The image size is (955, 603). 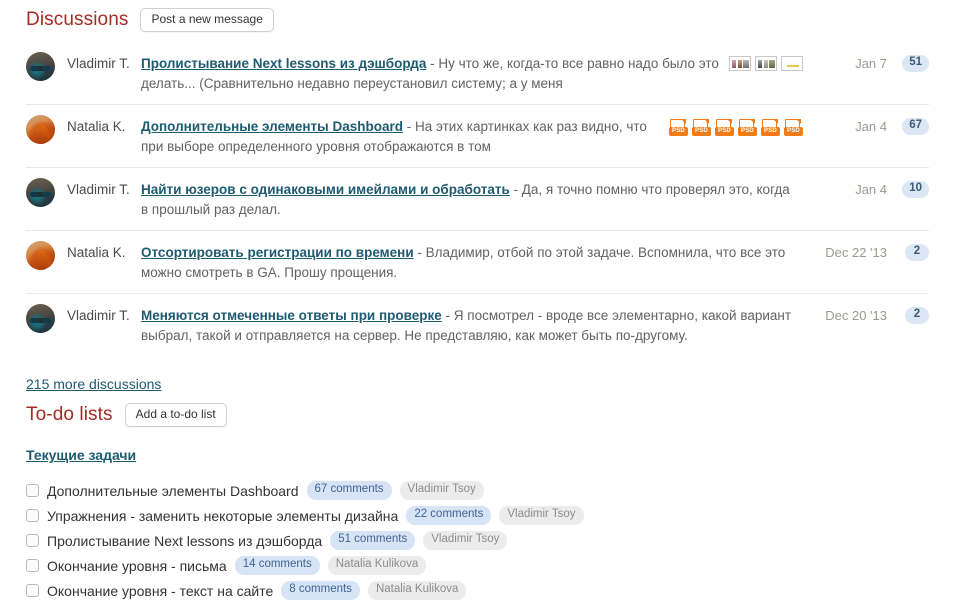 I want to click on discussion-title-link: Отсортировать регистрации по времени, so click(x=277, y=252).